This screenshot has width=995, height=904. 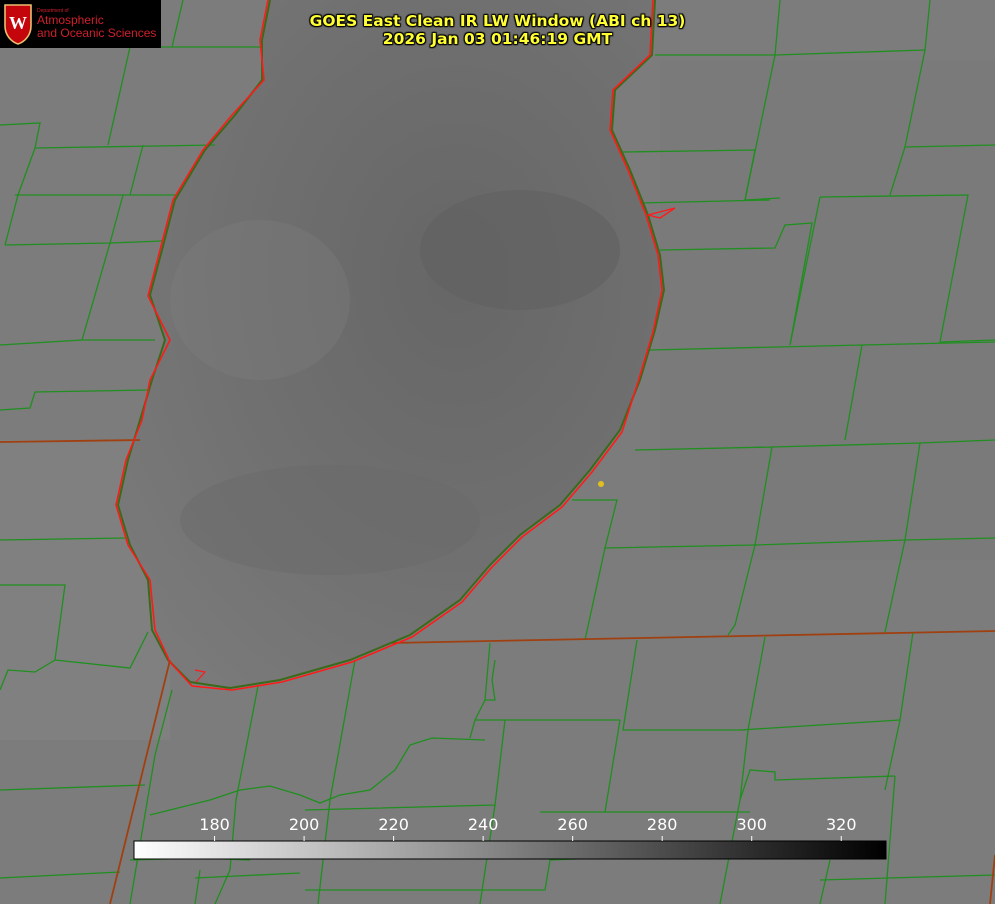 What do you see at coordinates (662, 824) in the screenshot?
I see `colorbar-tick-label: 280` at bounding box center [662, 824].